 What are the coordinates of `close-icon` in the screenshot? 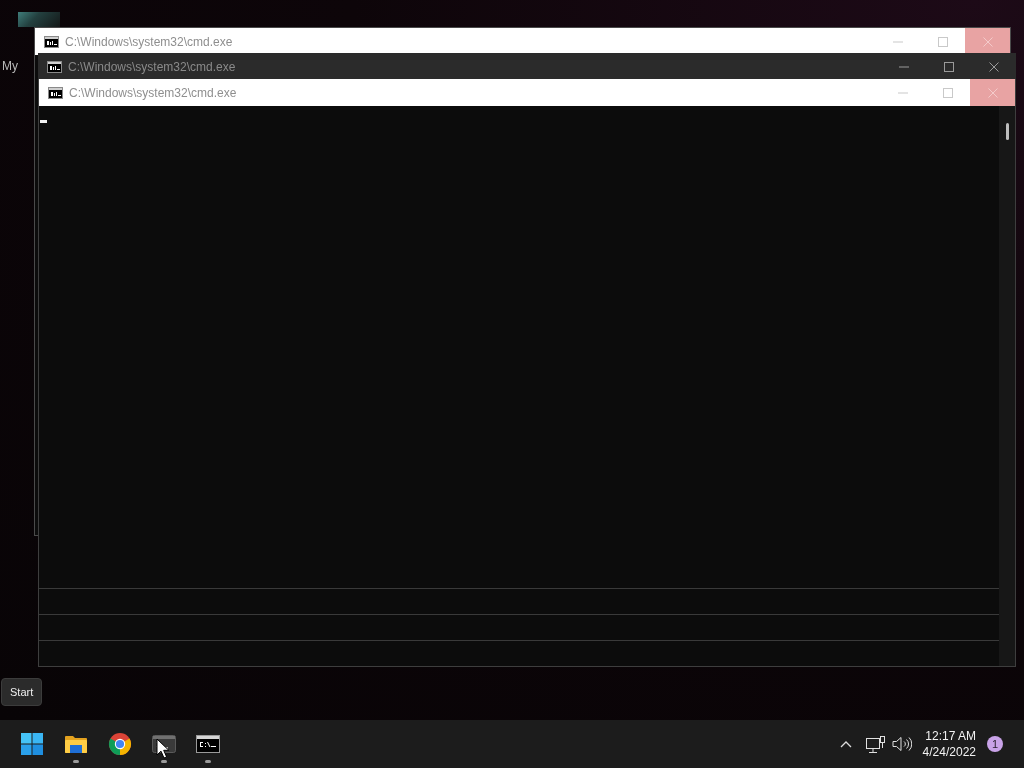 It's located at (993, 66).